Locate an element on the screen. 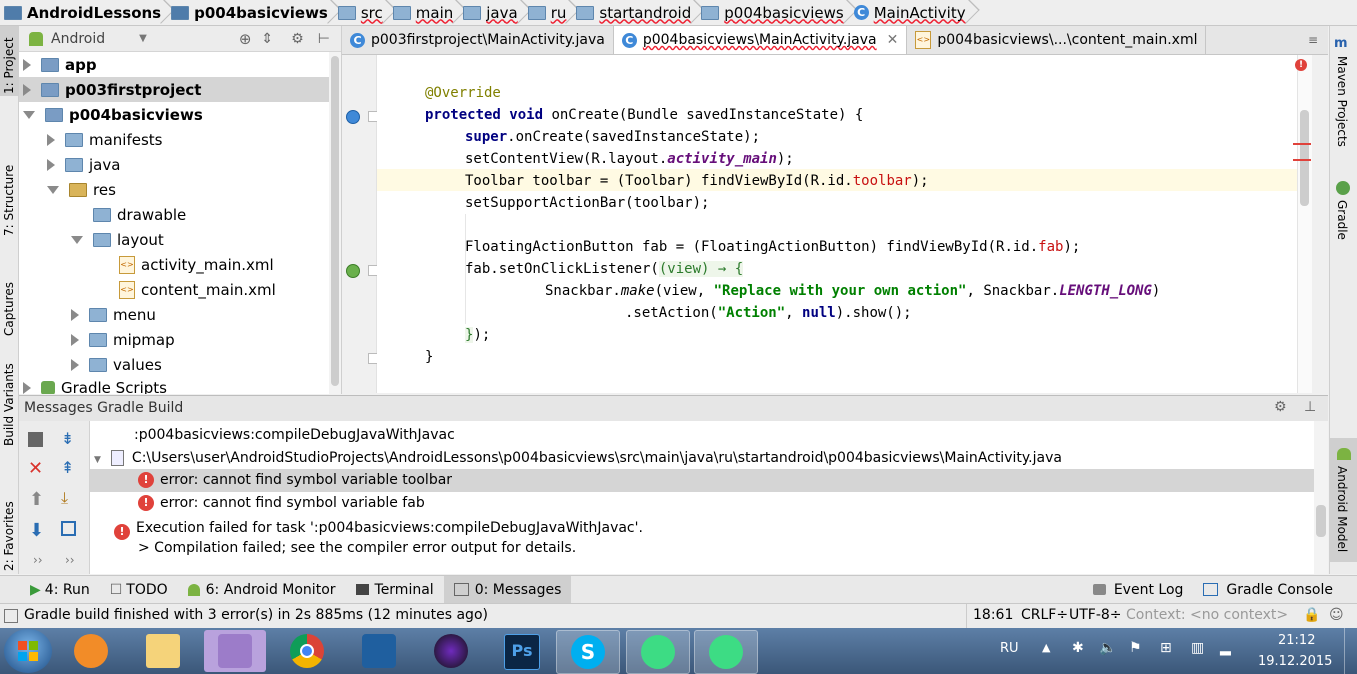 The image size is (1357, 674). inspector-icon: ☺ is located at coordinates (1336, 615).